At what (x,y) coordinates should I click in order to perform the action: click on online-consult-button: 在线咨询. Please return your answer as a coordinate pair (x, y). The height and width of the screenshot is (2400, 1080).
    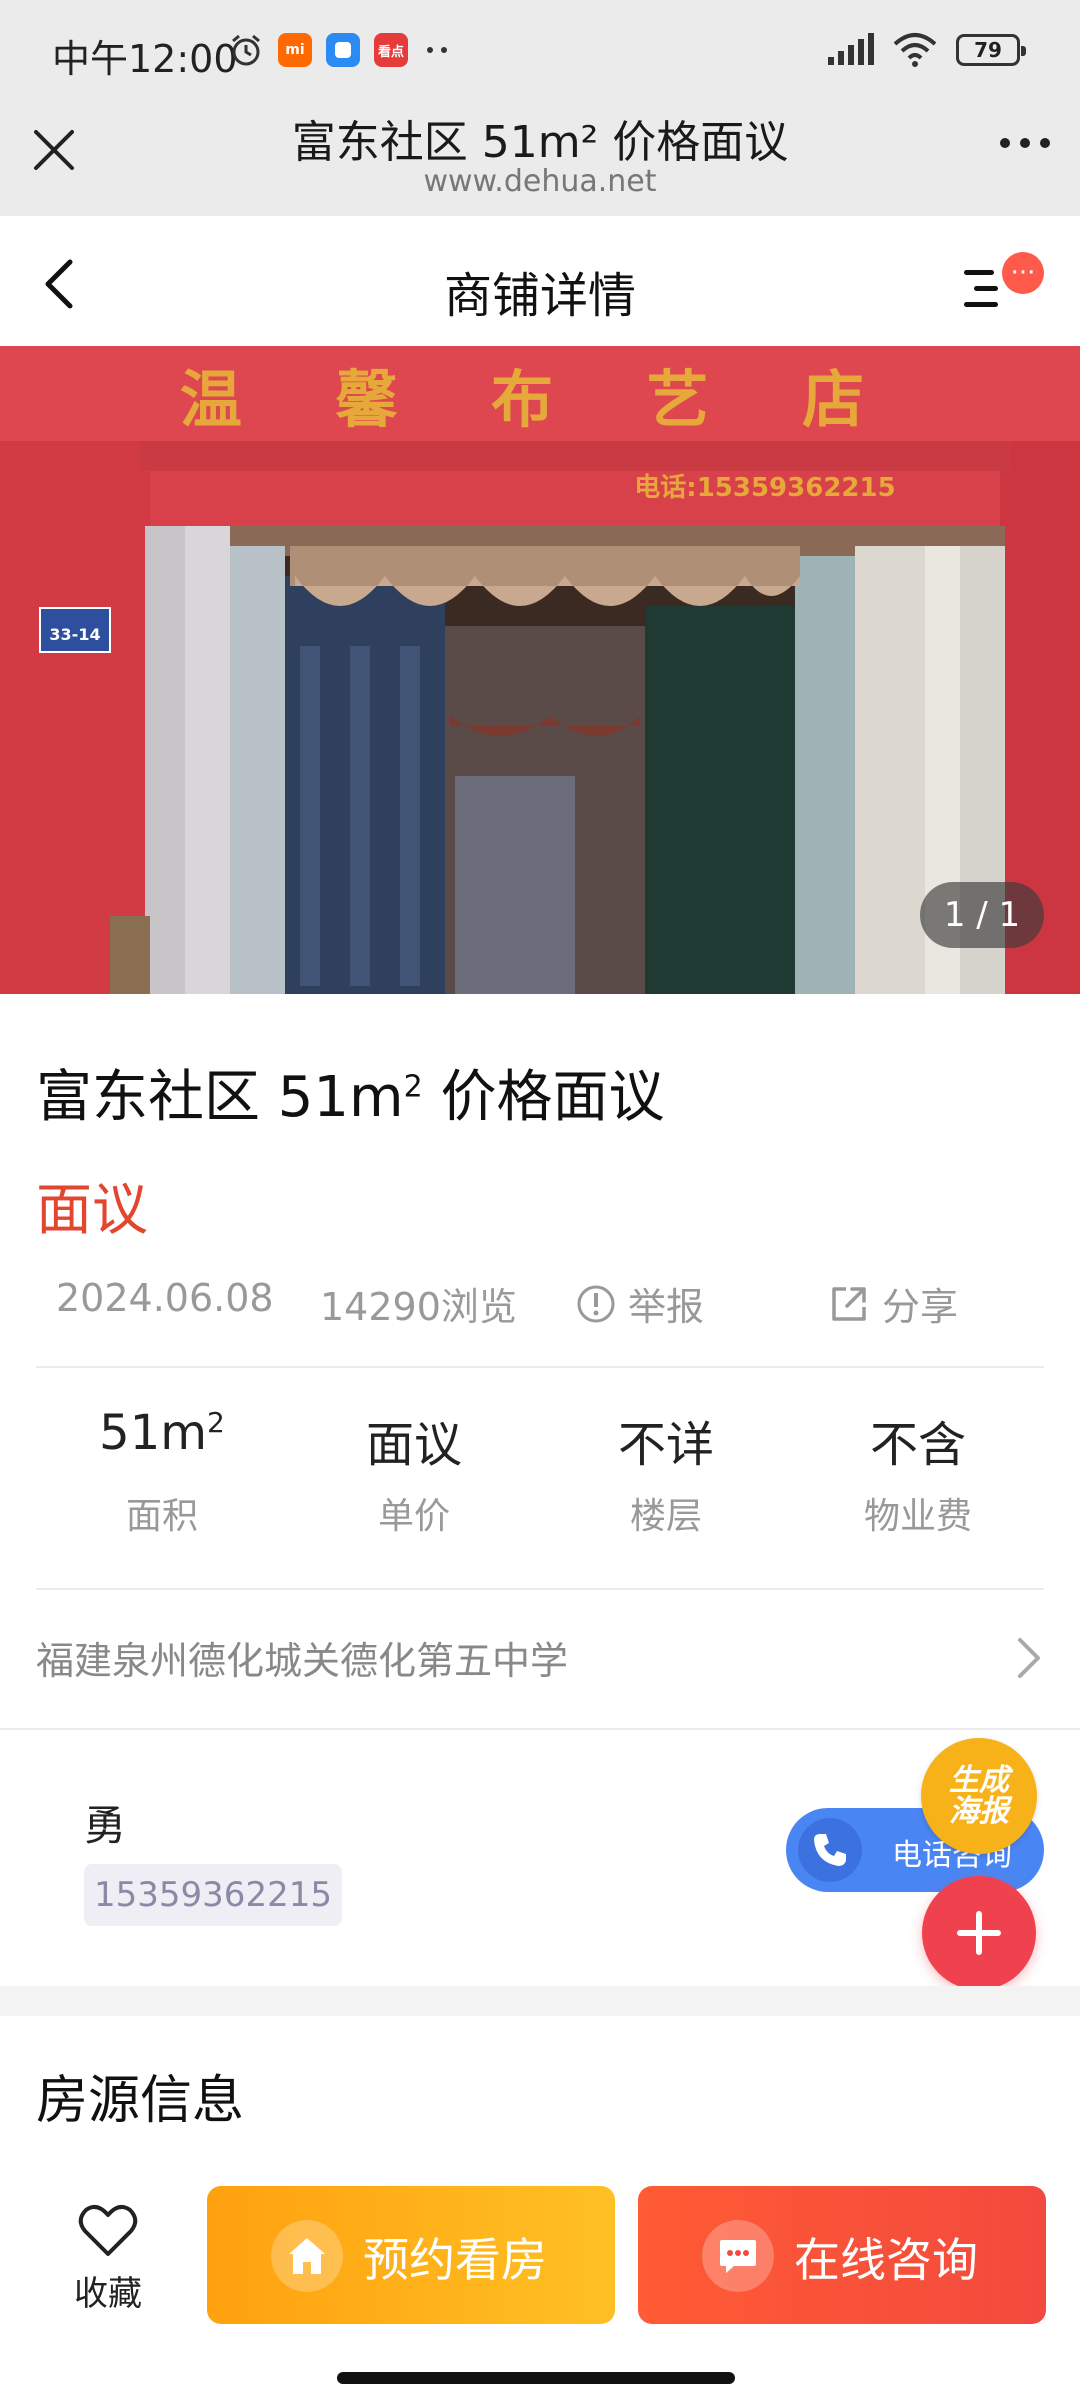
    Looking at the image, I should click on (842, 2255).